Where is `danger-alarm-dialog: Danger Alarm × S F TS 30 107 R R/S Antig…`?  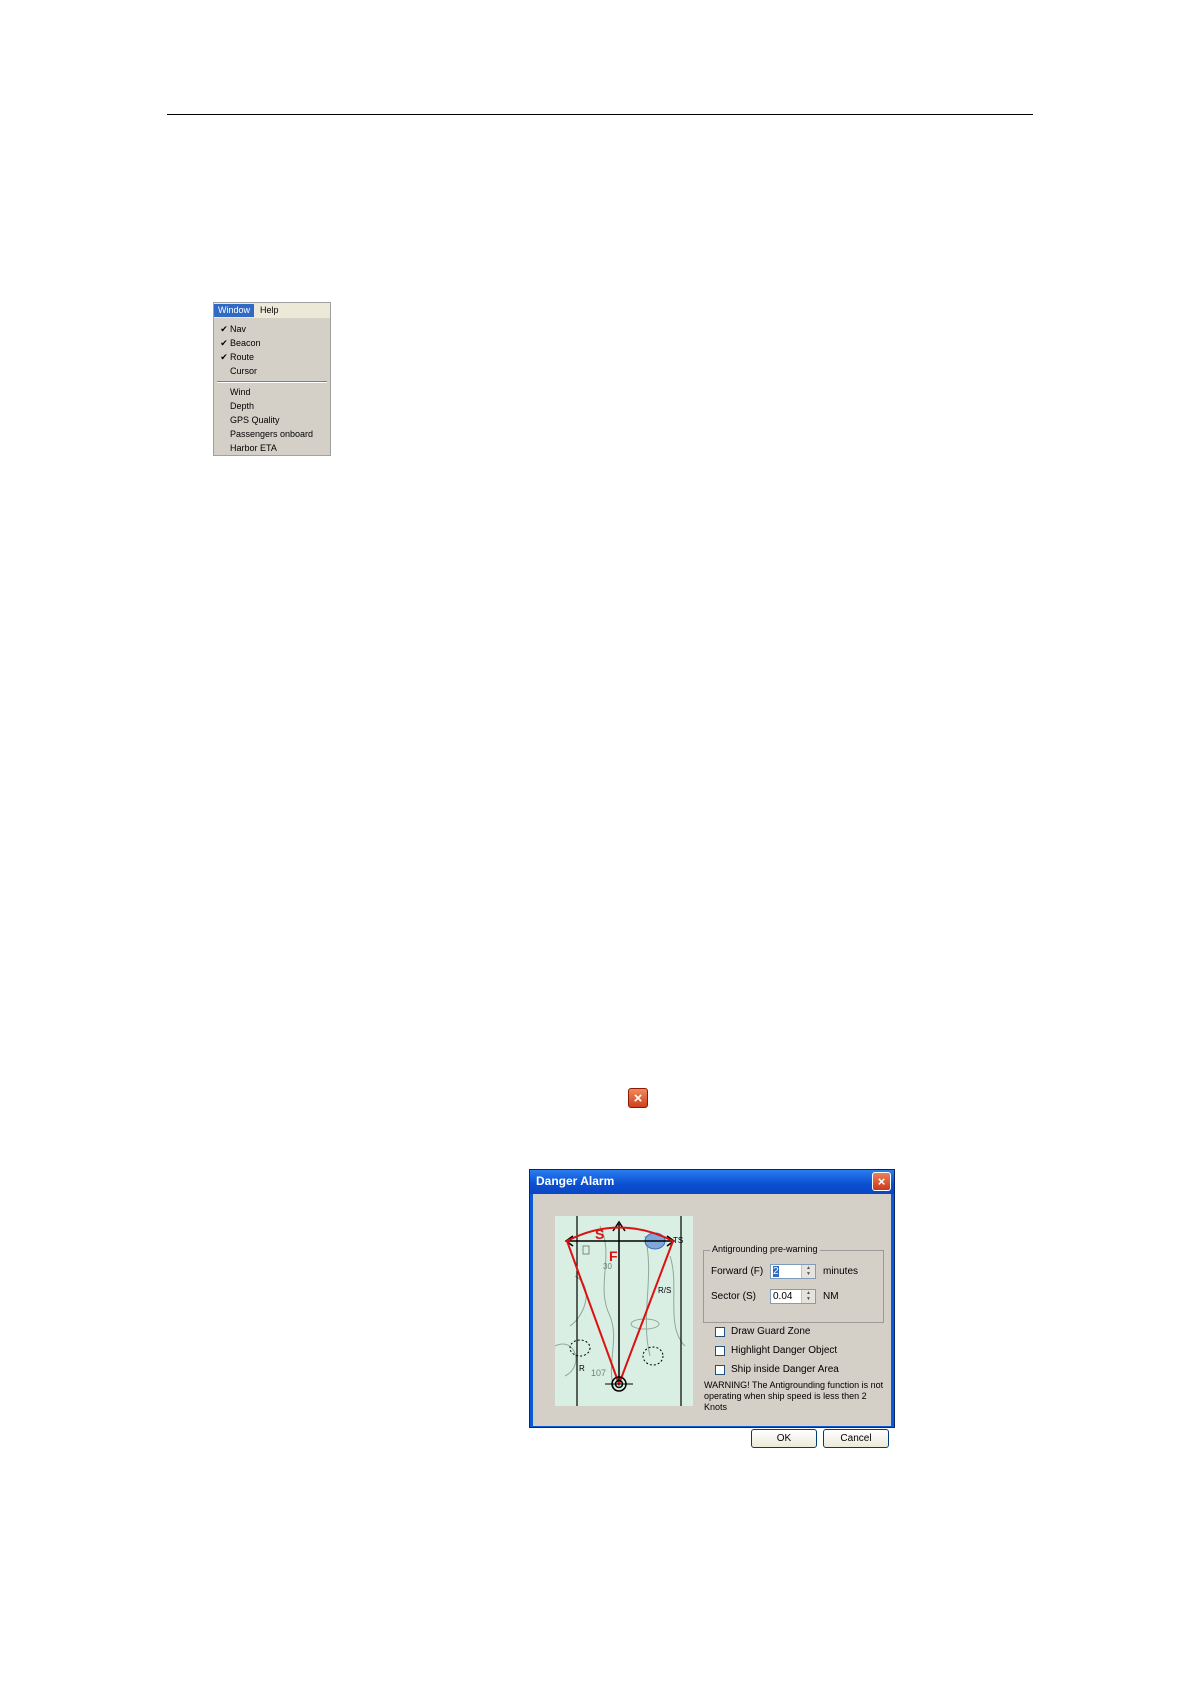
danger-alarm-dialog: Danger Alarm × S F TS 30 107 R R/S Antig… is located at coordinates (712, 1308).